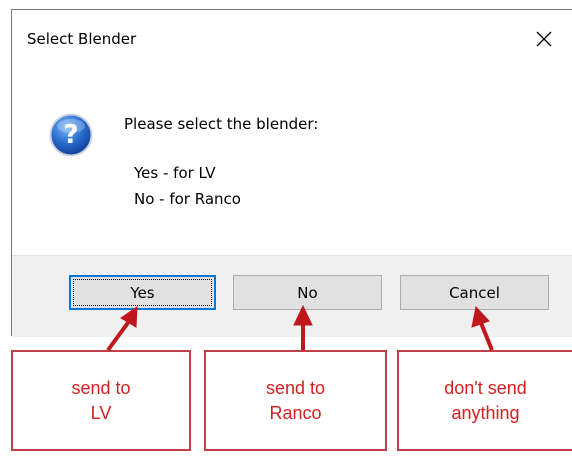  What do you see at coordinates (101, 400) in the screenshot?
I see `annotation-yes: send to LV` at bounding box center [101, 400].